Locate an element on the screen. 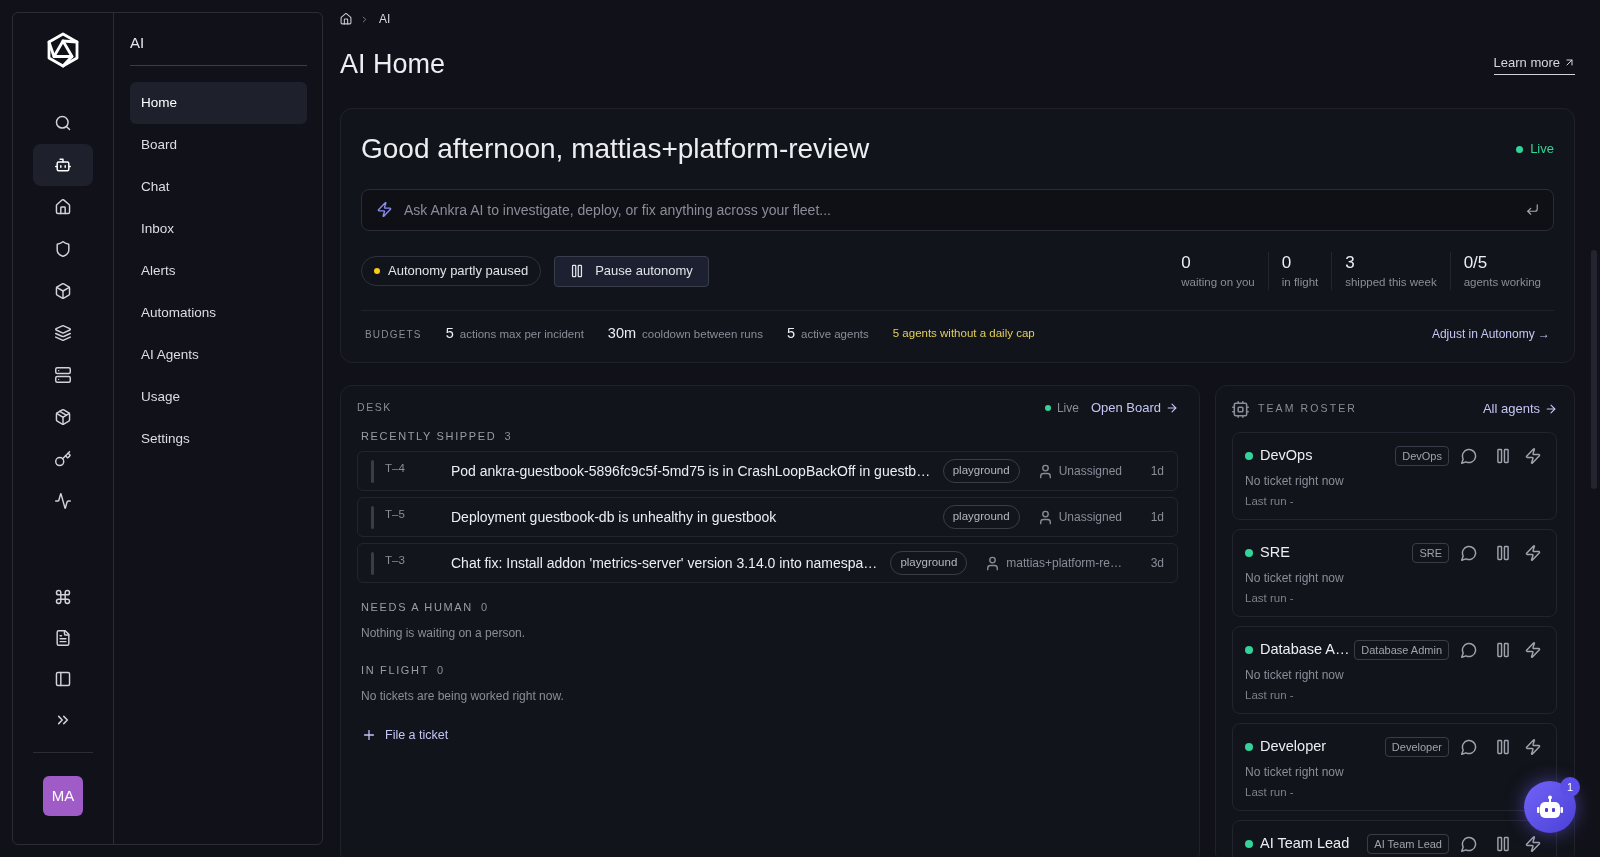 This screenshot has height=857, width=1600. server-icon is located at coordinates (63, 375).